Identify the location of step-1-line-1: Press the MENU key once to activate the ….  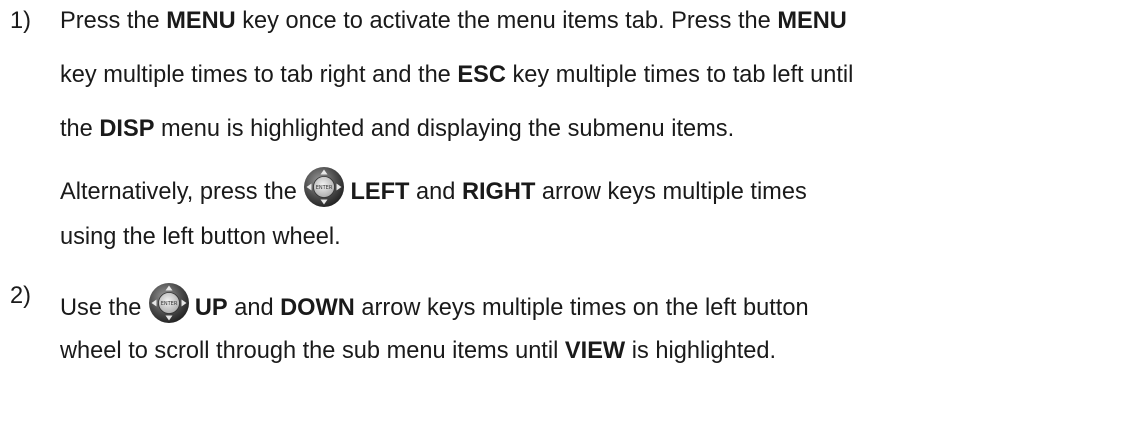
(453, 21).